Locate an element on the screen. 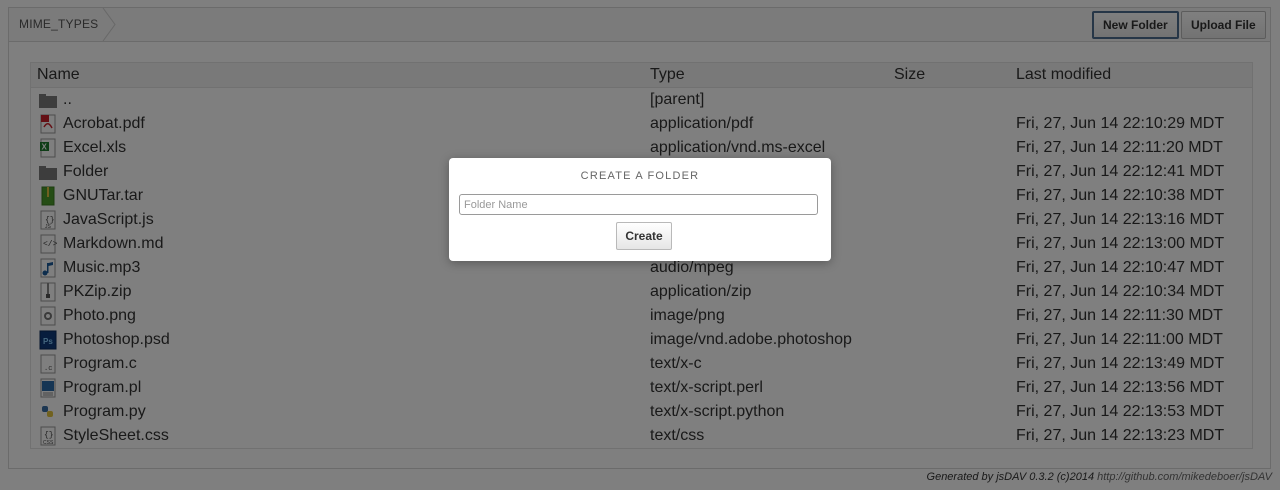 The image size is (1280, 490). create-folder-dialog: CREATE A FOLDER Create is located at coordinates (640, 209).